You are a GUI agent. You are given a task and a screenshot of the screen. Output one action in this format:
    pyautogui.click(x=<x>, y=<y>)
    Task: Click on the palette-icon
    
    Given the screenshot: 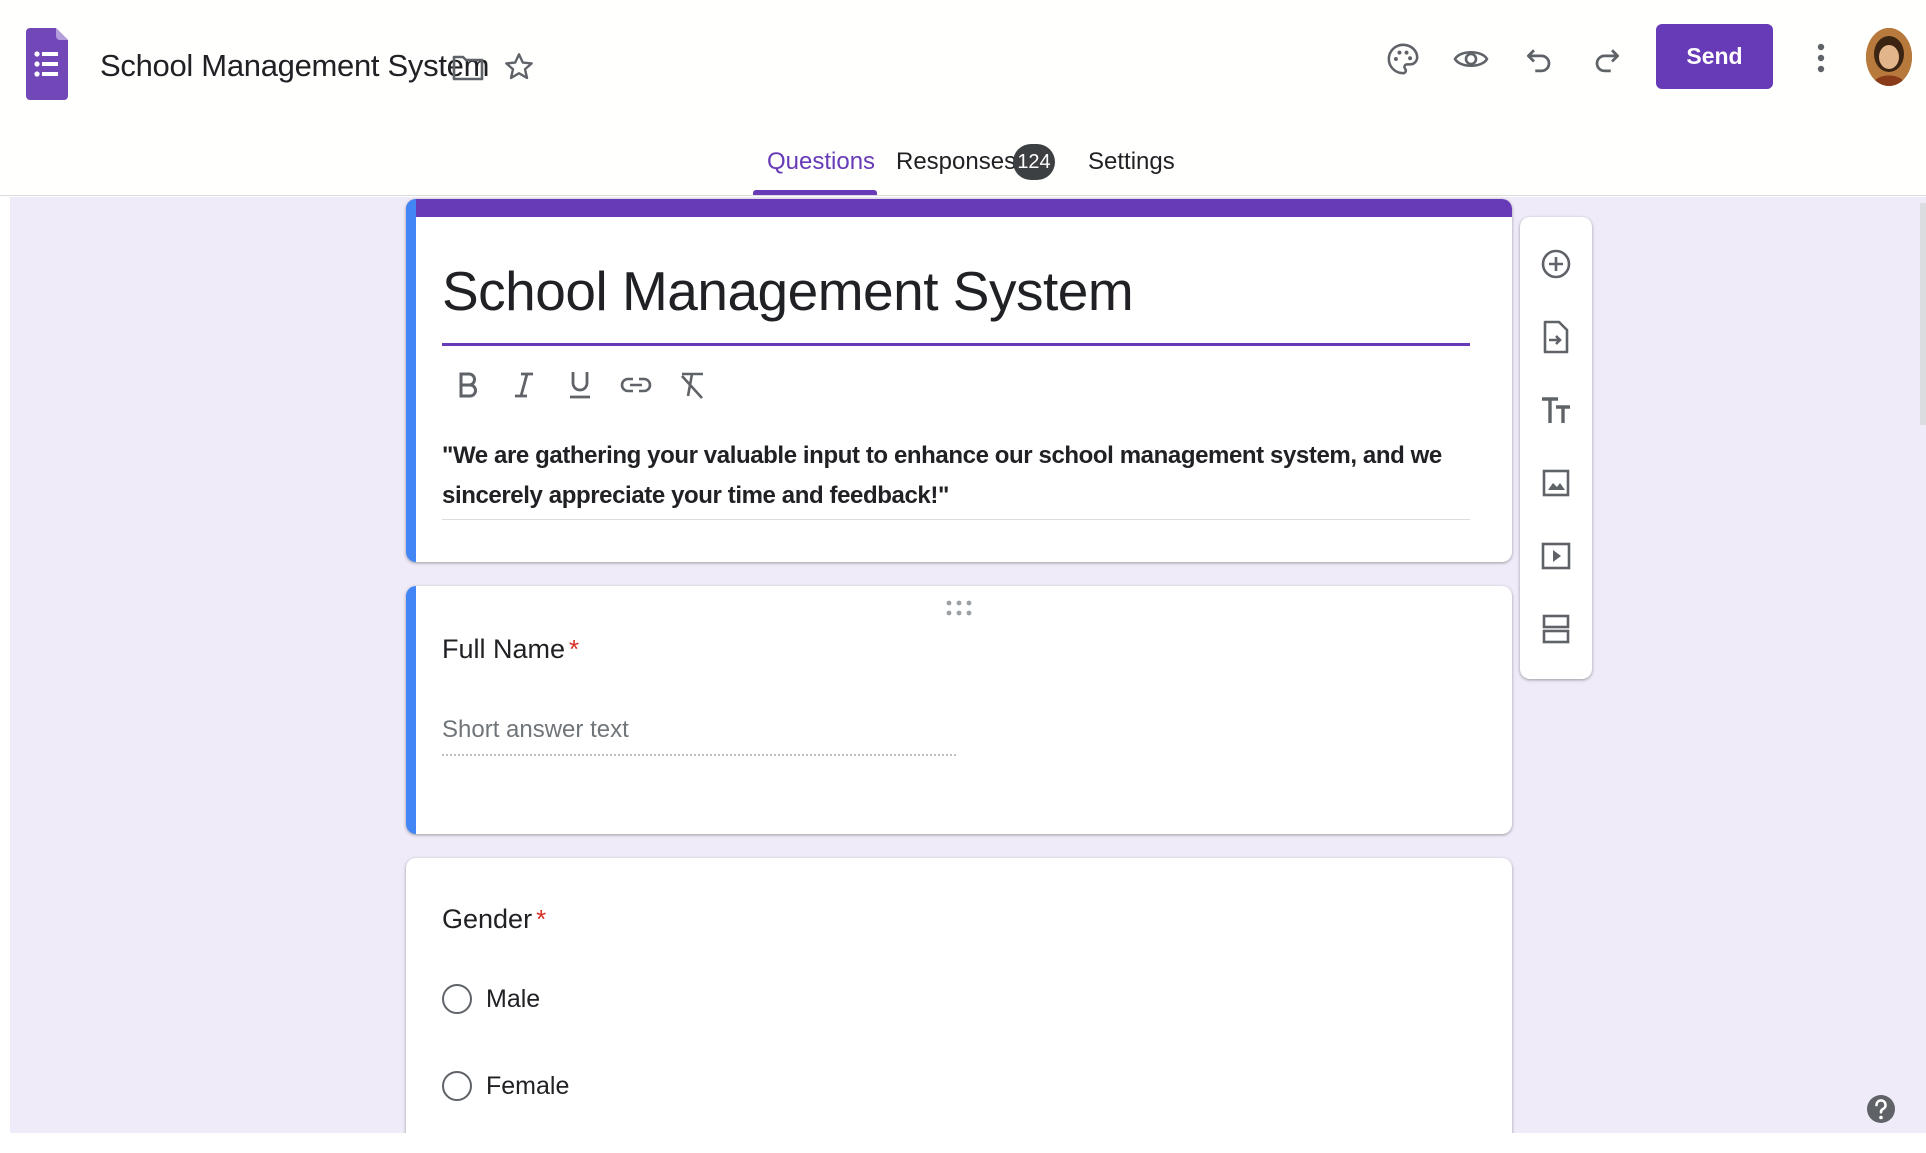 What is the action you would take?
    pyautogui.click(x=1403, y=59)
    